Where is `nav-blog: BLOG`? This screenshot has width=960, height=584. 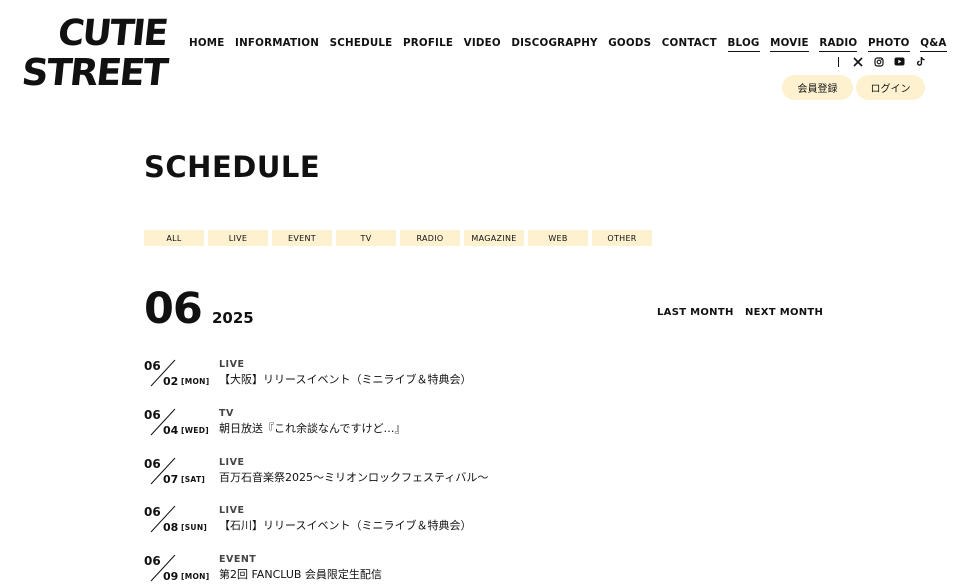
nav-blog: BLOG is located at coordinates (743, 44).